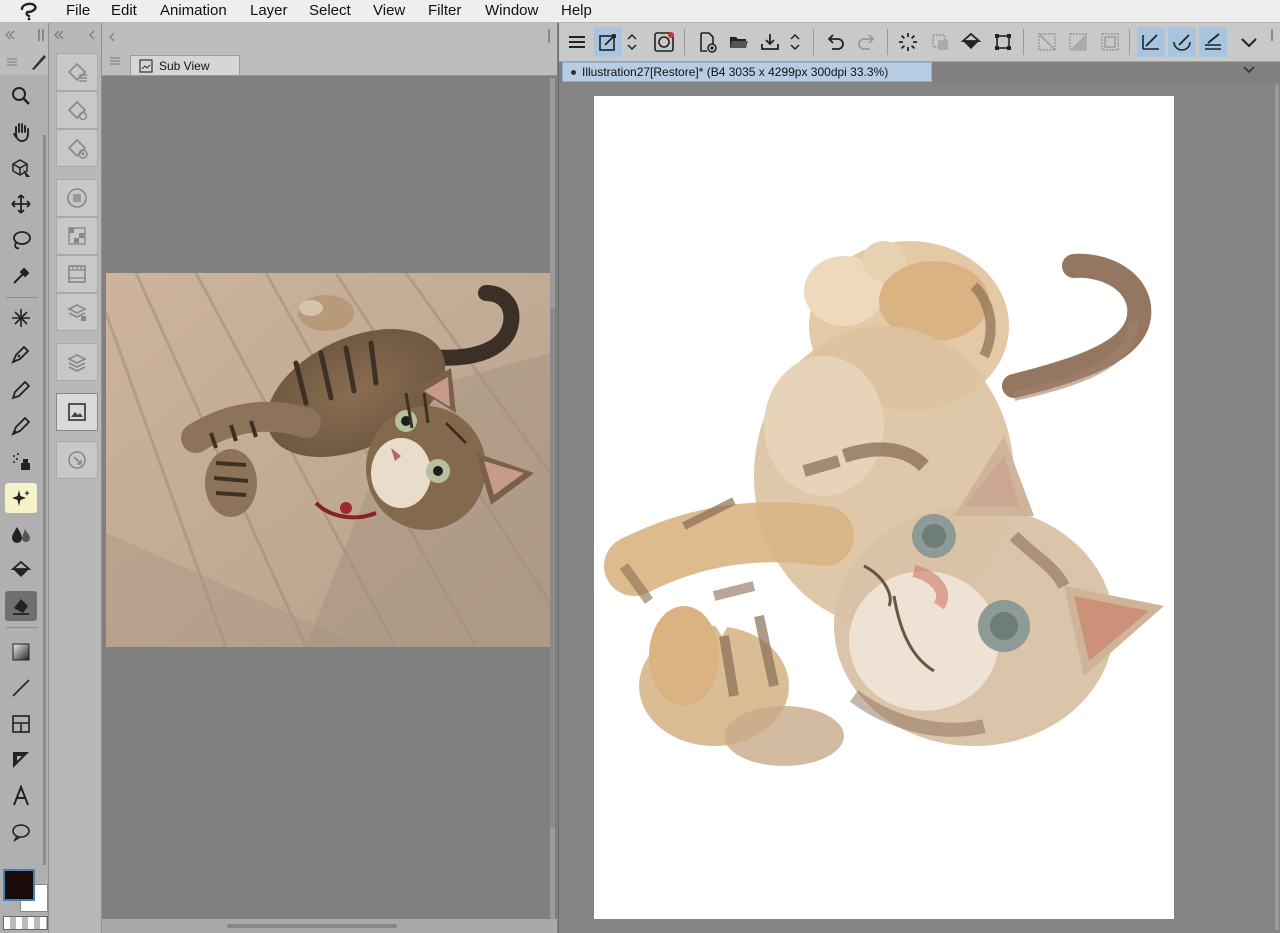 The image size is (1280, 933). Describe the element at coordinates (1110, 42) in the screenshot. I see `expand-selection-button` at that location.